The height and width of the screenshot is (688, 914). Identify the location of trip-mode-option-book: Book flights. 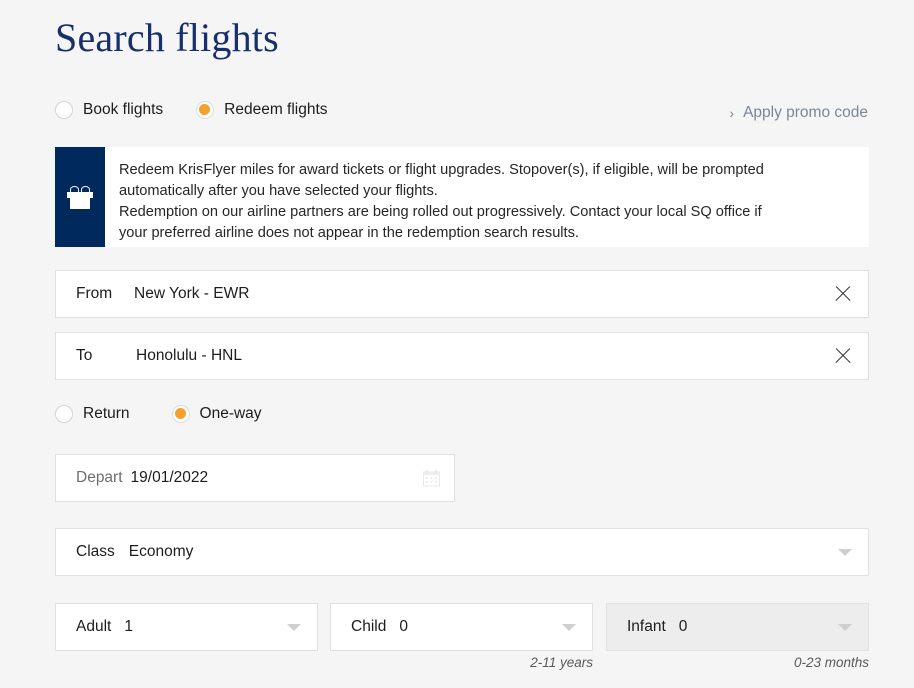
(109, 110).